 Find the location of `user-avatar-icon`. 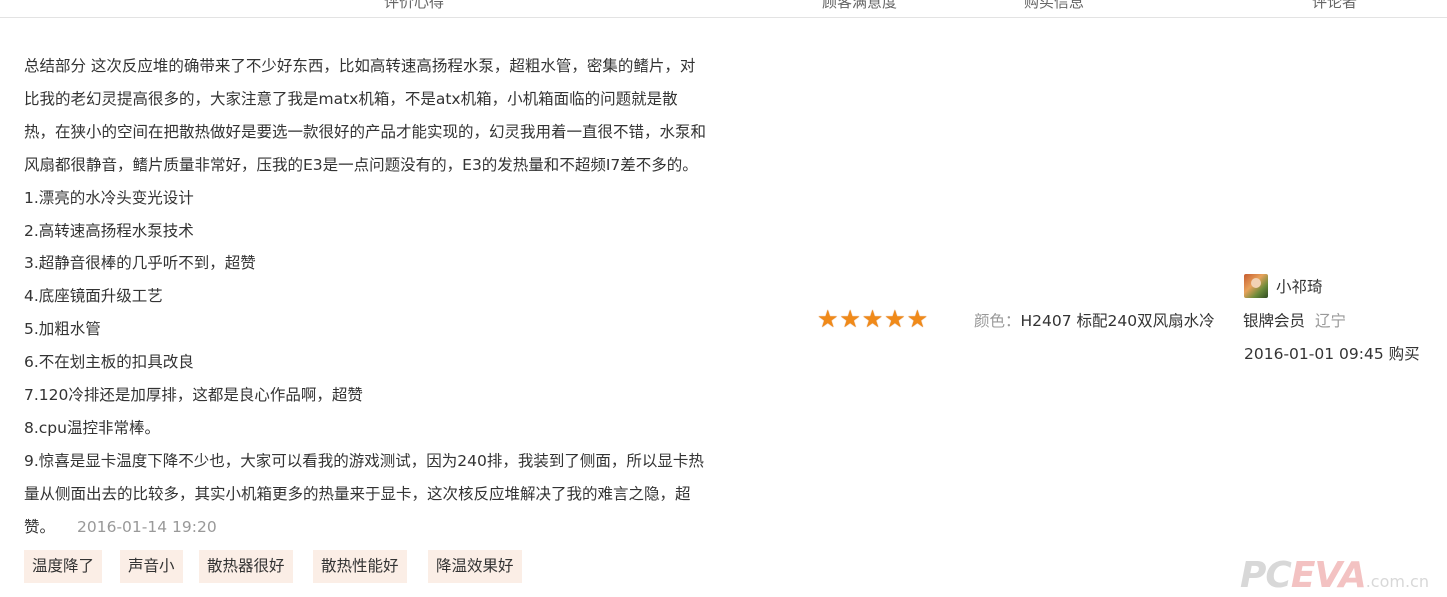

user-avatar-icon is located at coordinates (1256, 286).